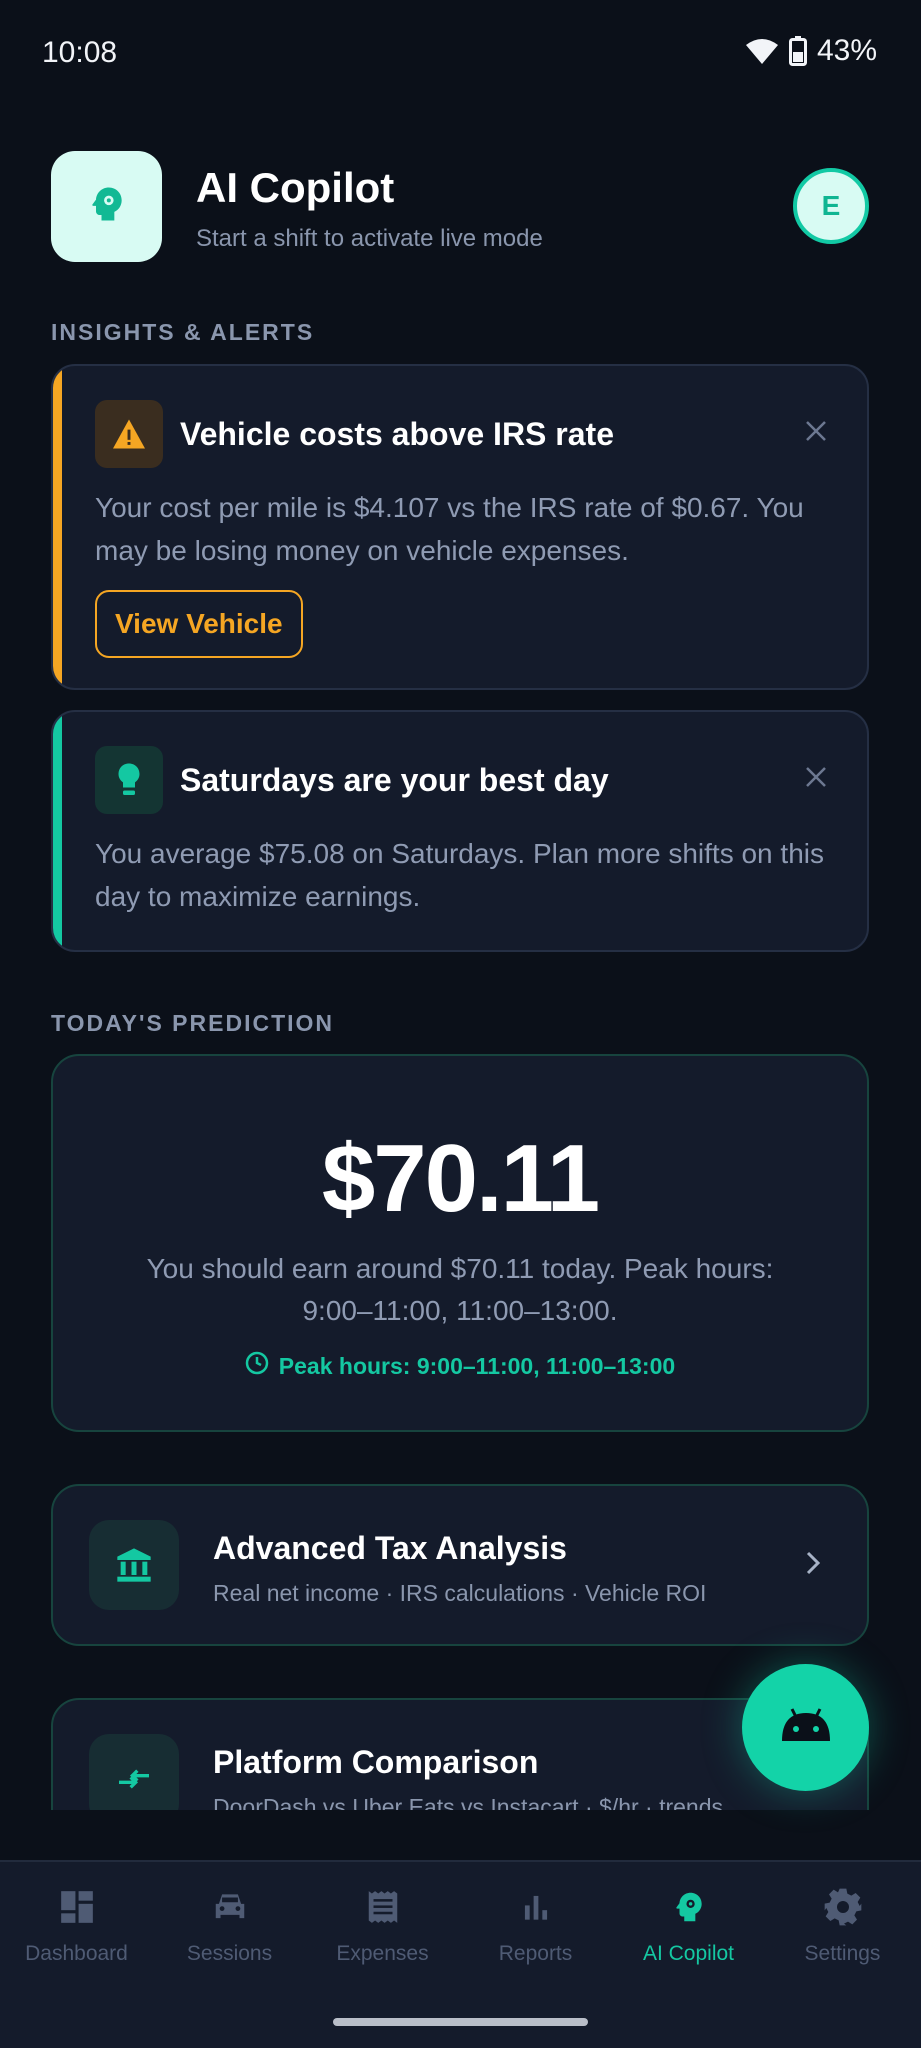  I want to click on page-title: AI Copilot, so click(295, 187).